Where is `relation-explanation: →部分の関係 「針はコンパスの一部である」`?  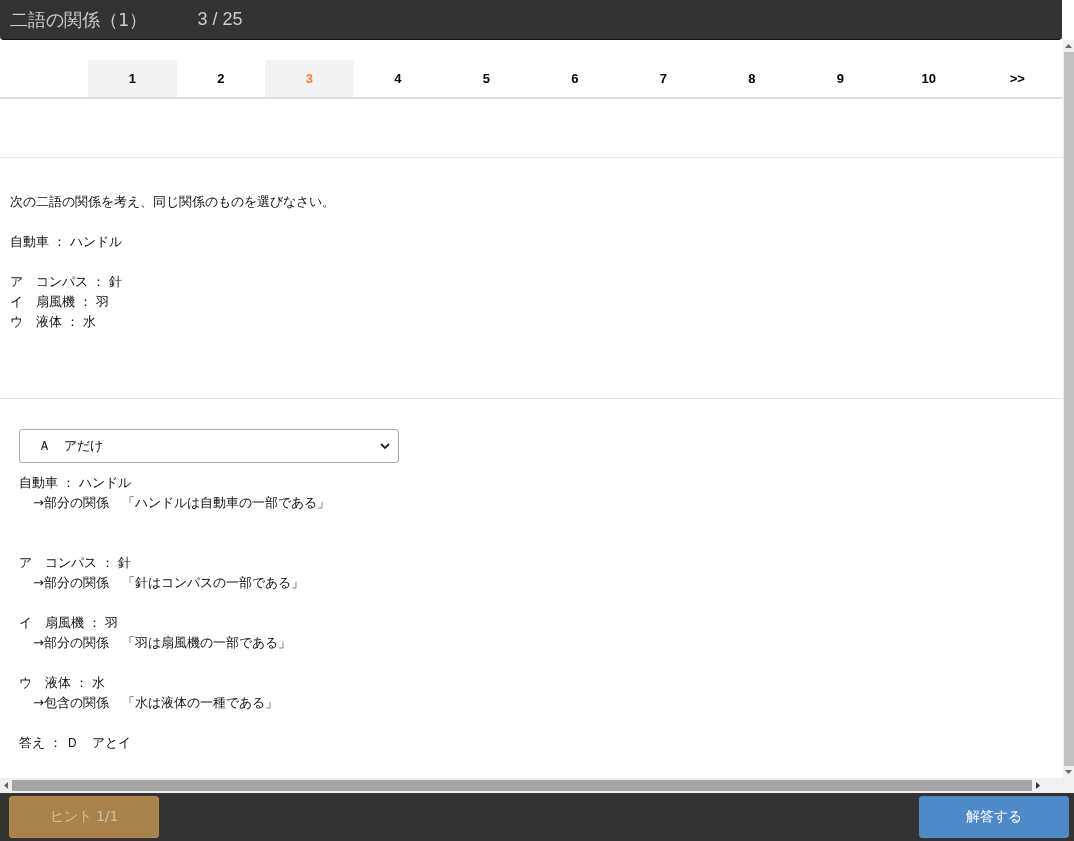
relation-explanation: →部分の関係 「針はコンパスの一部である」 is located at coordinates (168, 583).